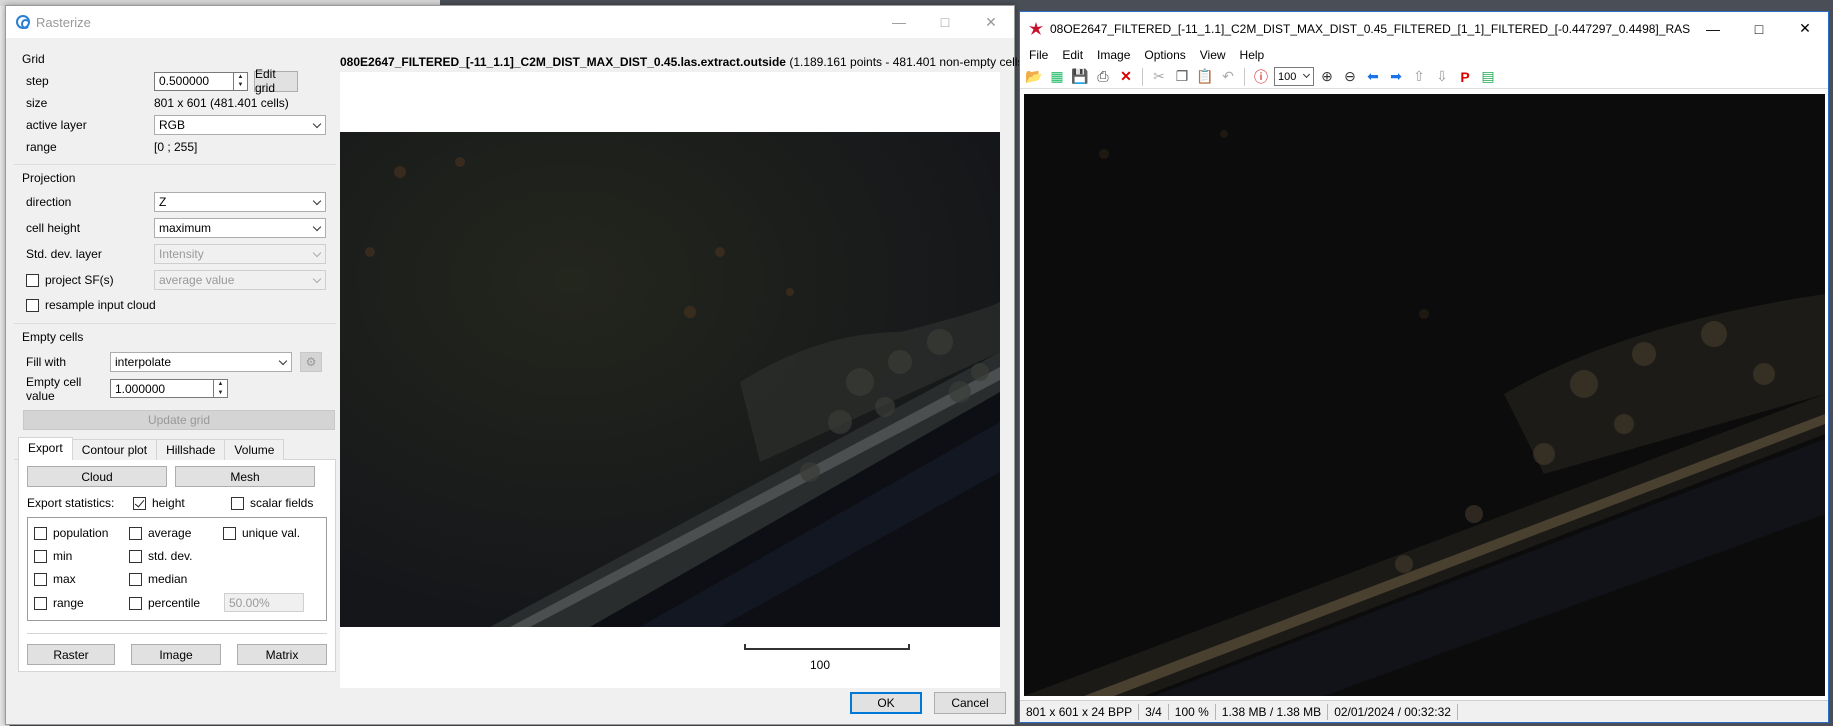 This screenshot has width=1833, height=726. I want to click on undo-icon: ↶, so click(1228, 77).